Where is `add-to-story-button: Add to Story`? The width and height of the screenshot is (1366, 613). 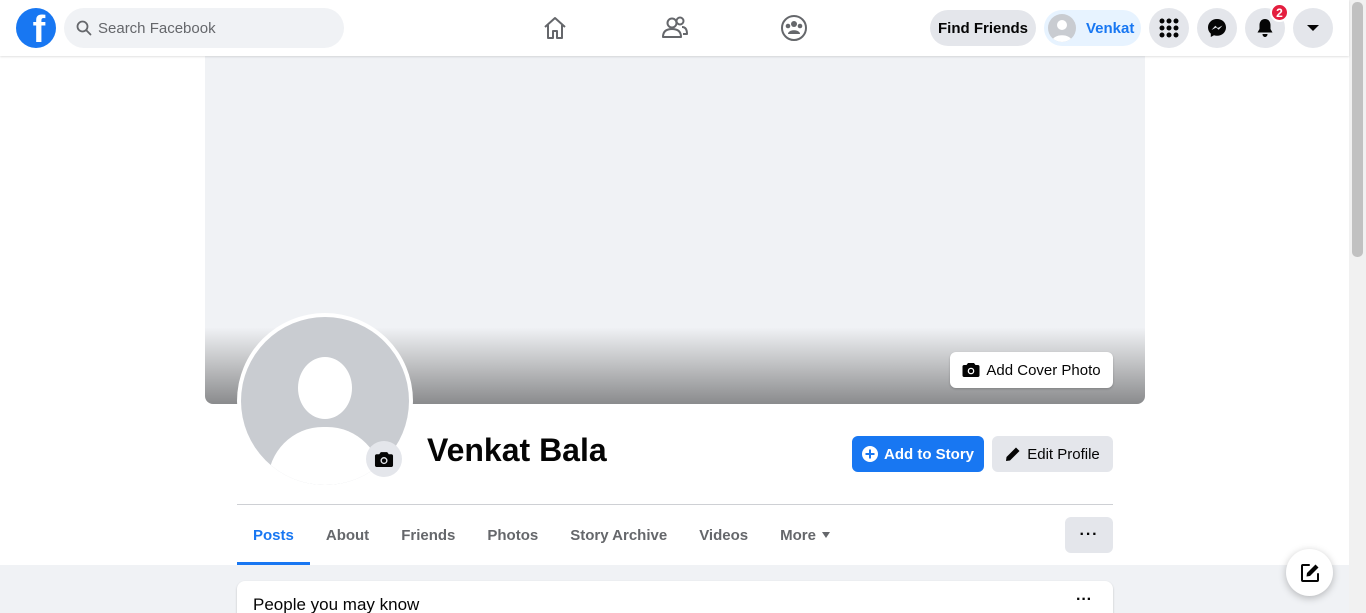 add-to-story-button: Add to Story is located at coordinates (918, 454).